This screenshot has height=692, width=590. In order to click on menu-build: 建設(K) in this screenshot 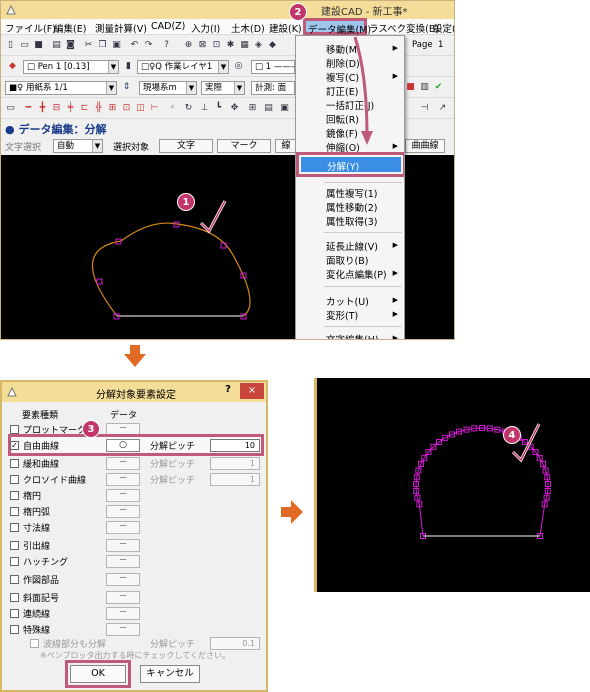, I will do `click(285, 28)`.